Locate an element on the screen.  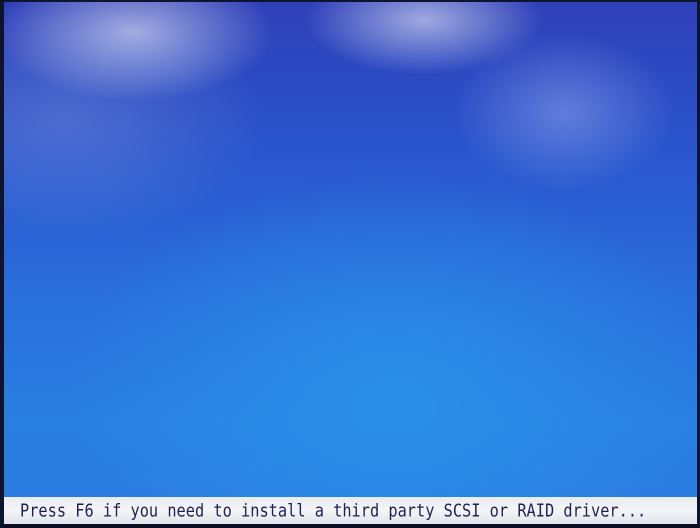
monitor-bezel is located at coordinates (350, 526).